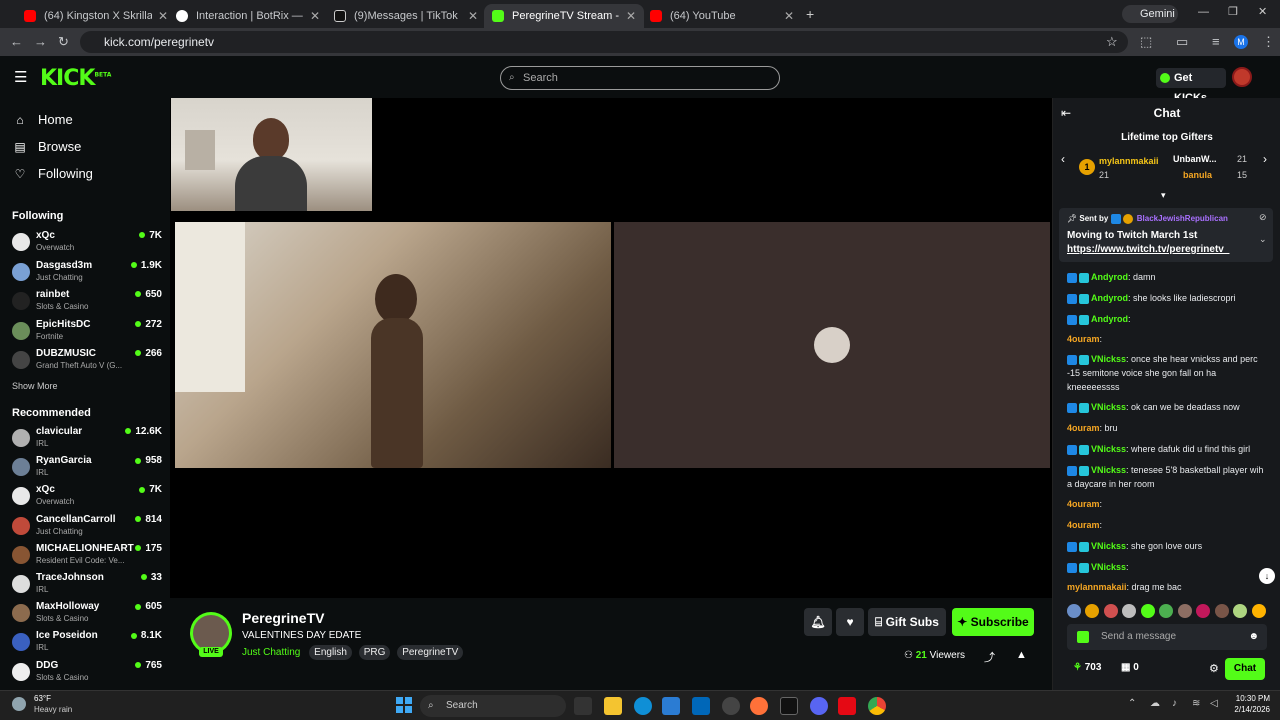 The height and width of the screenshot is (720, 1280). What do you see at coordinates (789, 706) in the screenshot?
I see `epic-games-icon` at bounding box center [789, 706].